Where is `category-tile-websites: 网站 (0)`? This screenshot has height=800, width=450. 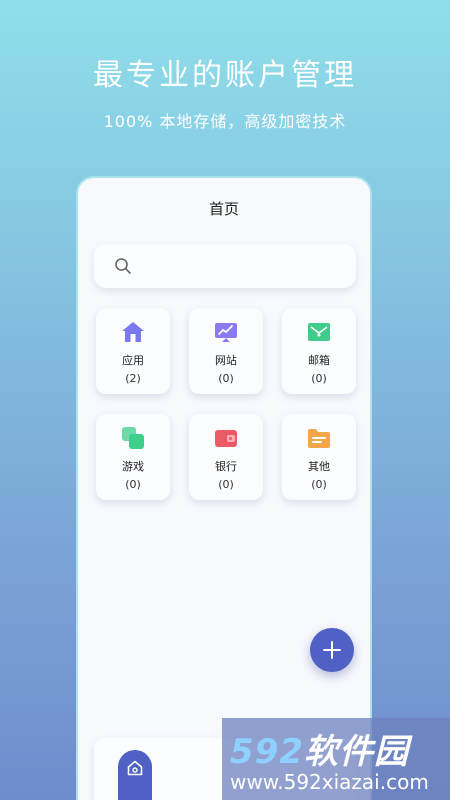
category-tile-websites: 网站 (0) is located at coordinates (226, 351).